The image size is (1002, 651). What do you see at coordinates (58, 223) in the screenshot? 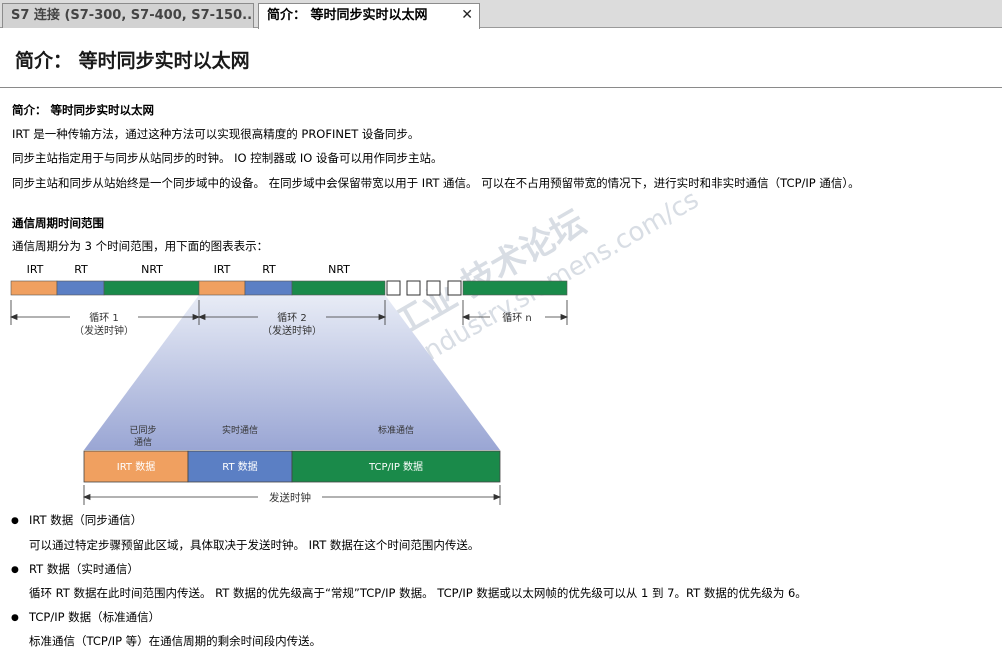
I see `section-heading-cycle: 通信周期时间范围` at bounding box center [58, 223].